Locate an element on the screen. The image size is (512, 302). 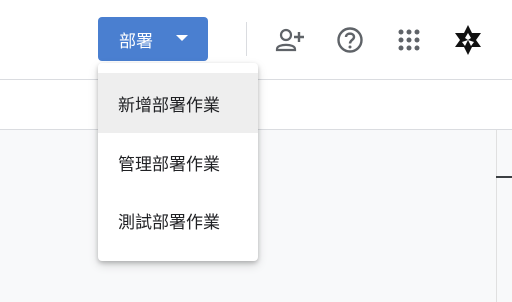
account-logo-icon is located at coordinates (468, 40).